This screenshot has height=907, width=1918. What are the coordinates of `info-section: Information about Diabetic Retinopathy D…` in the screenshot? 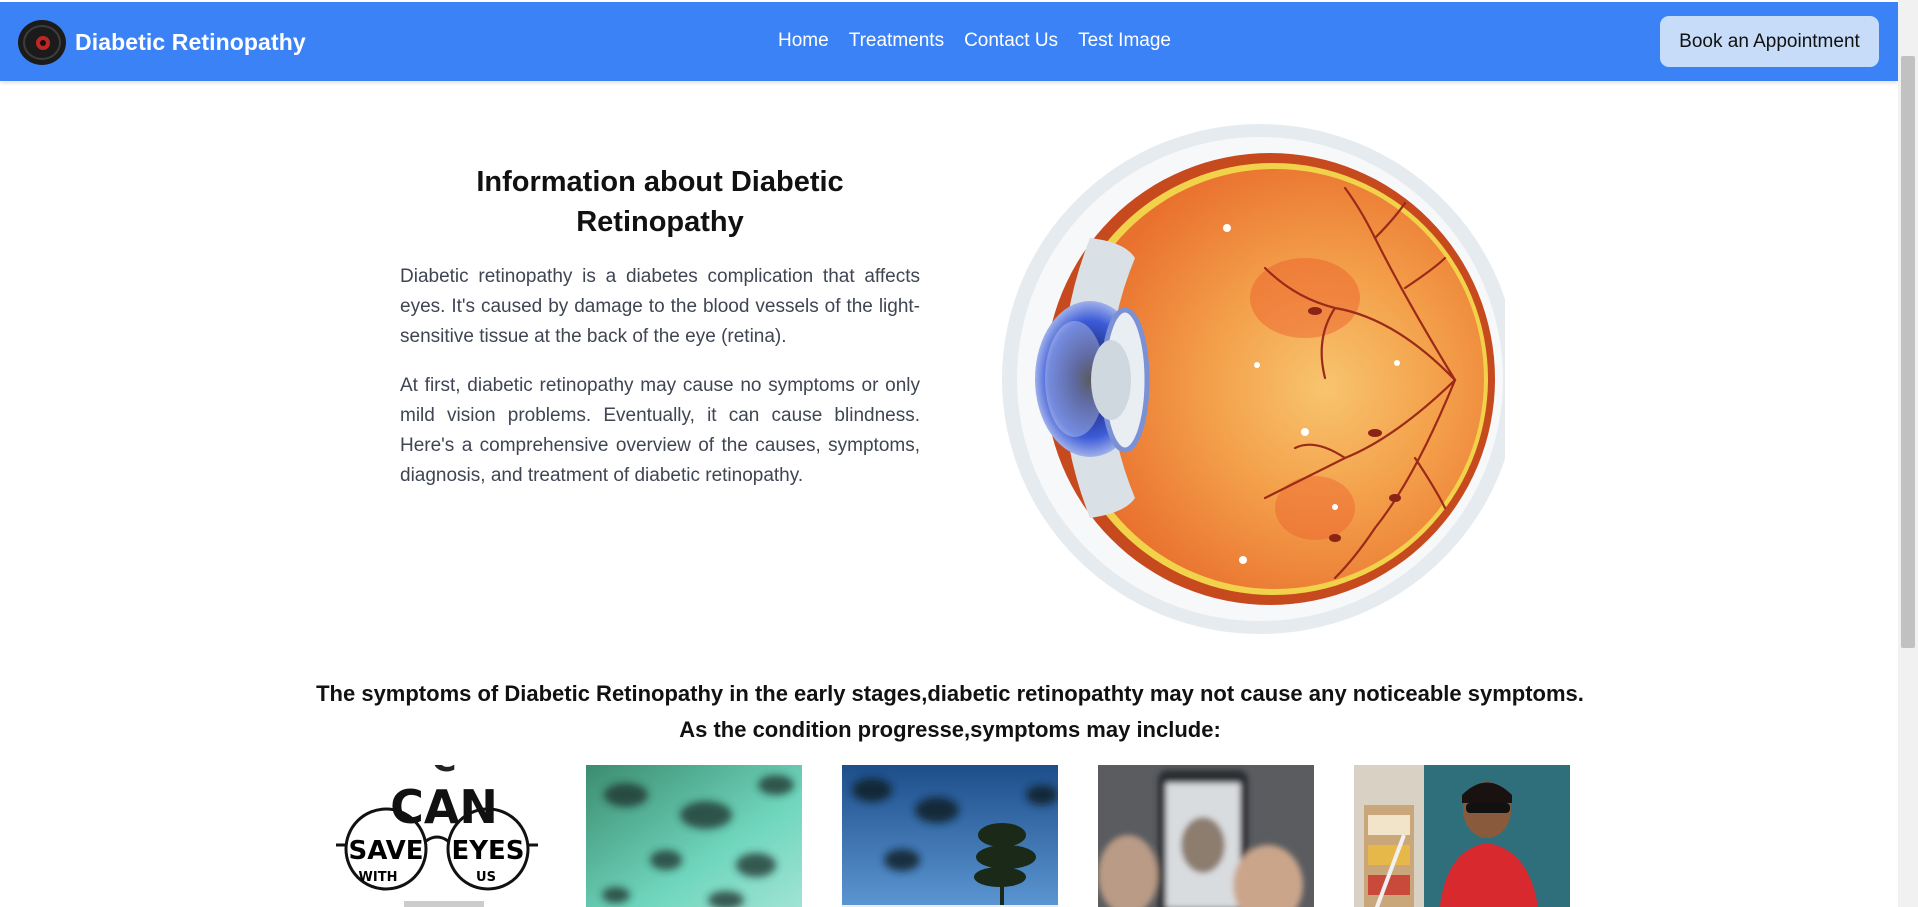 It's located at (660, 326).